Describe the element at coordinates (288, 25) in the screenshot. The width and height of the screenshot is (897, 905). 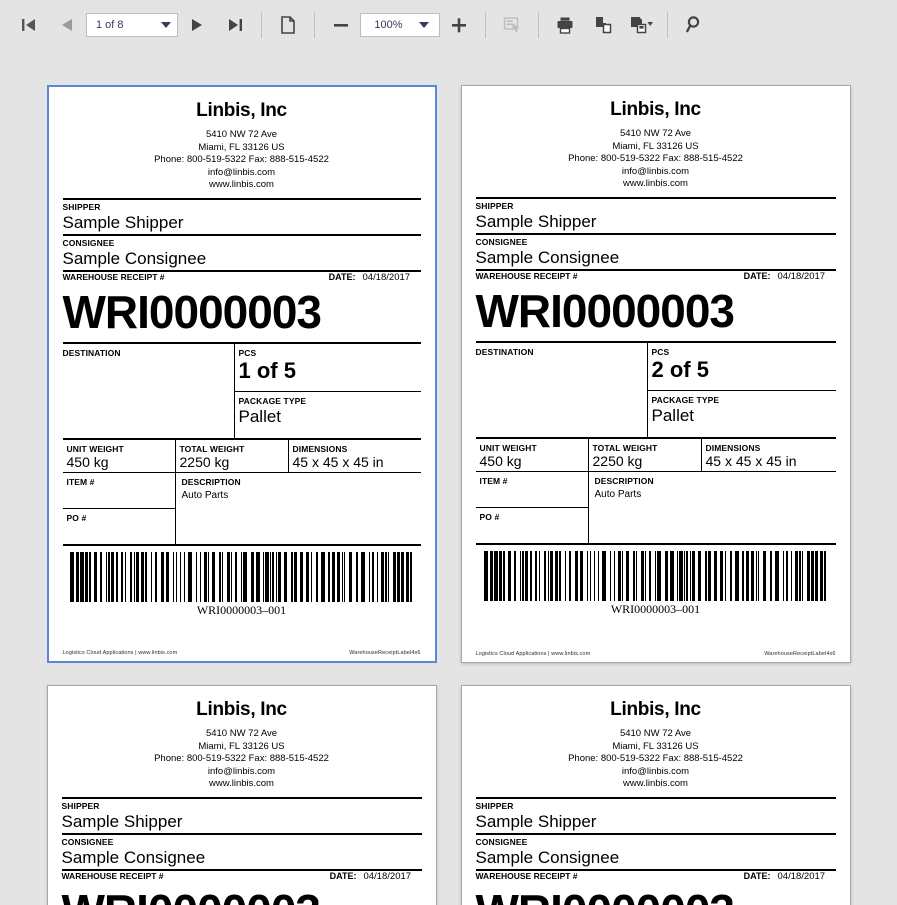
I see `page-fit-button` at that location.